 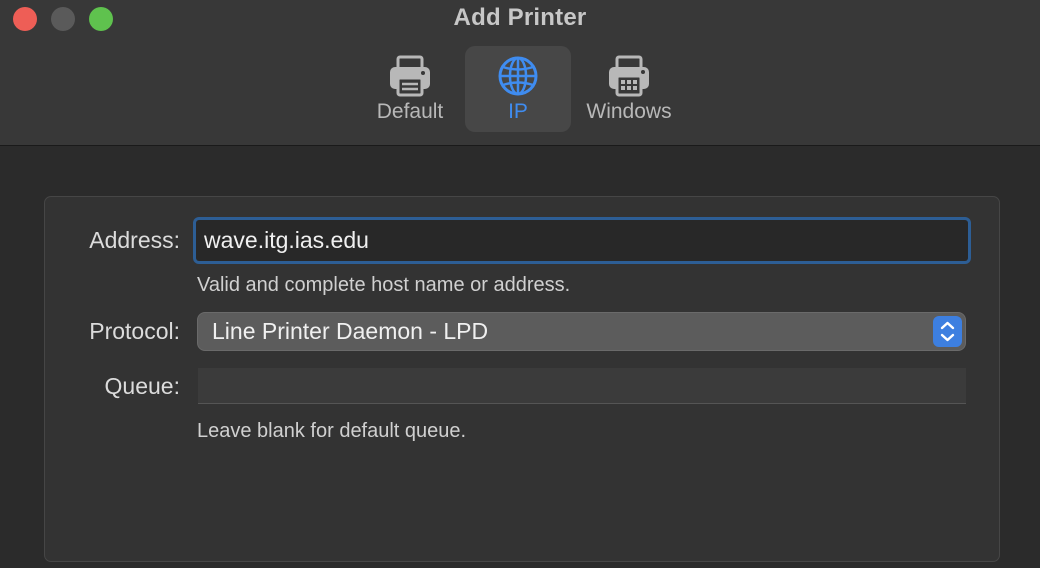 What do you see at coordinates (410, 76) in the screenshot?
I see `printer-icon` at bounding box center [410, 76].